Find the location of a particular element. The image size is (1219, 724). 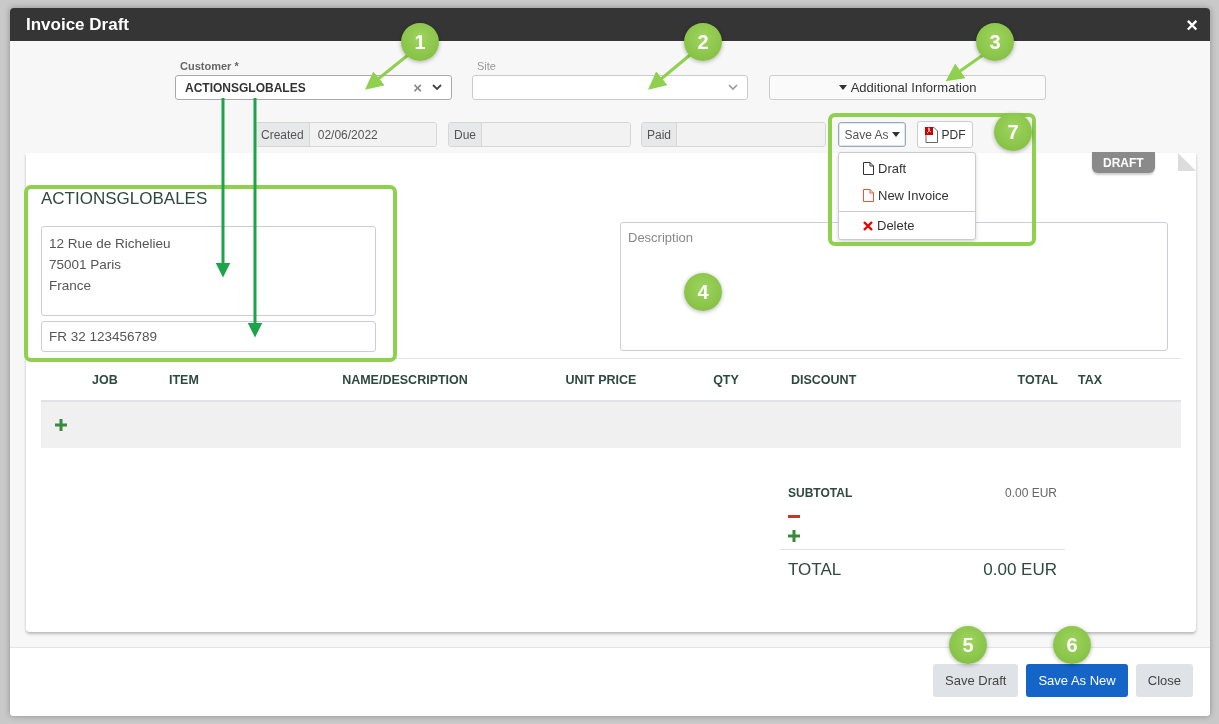

vat-number-field: FR 32 123456789 is located at coordinates (208, 336).